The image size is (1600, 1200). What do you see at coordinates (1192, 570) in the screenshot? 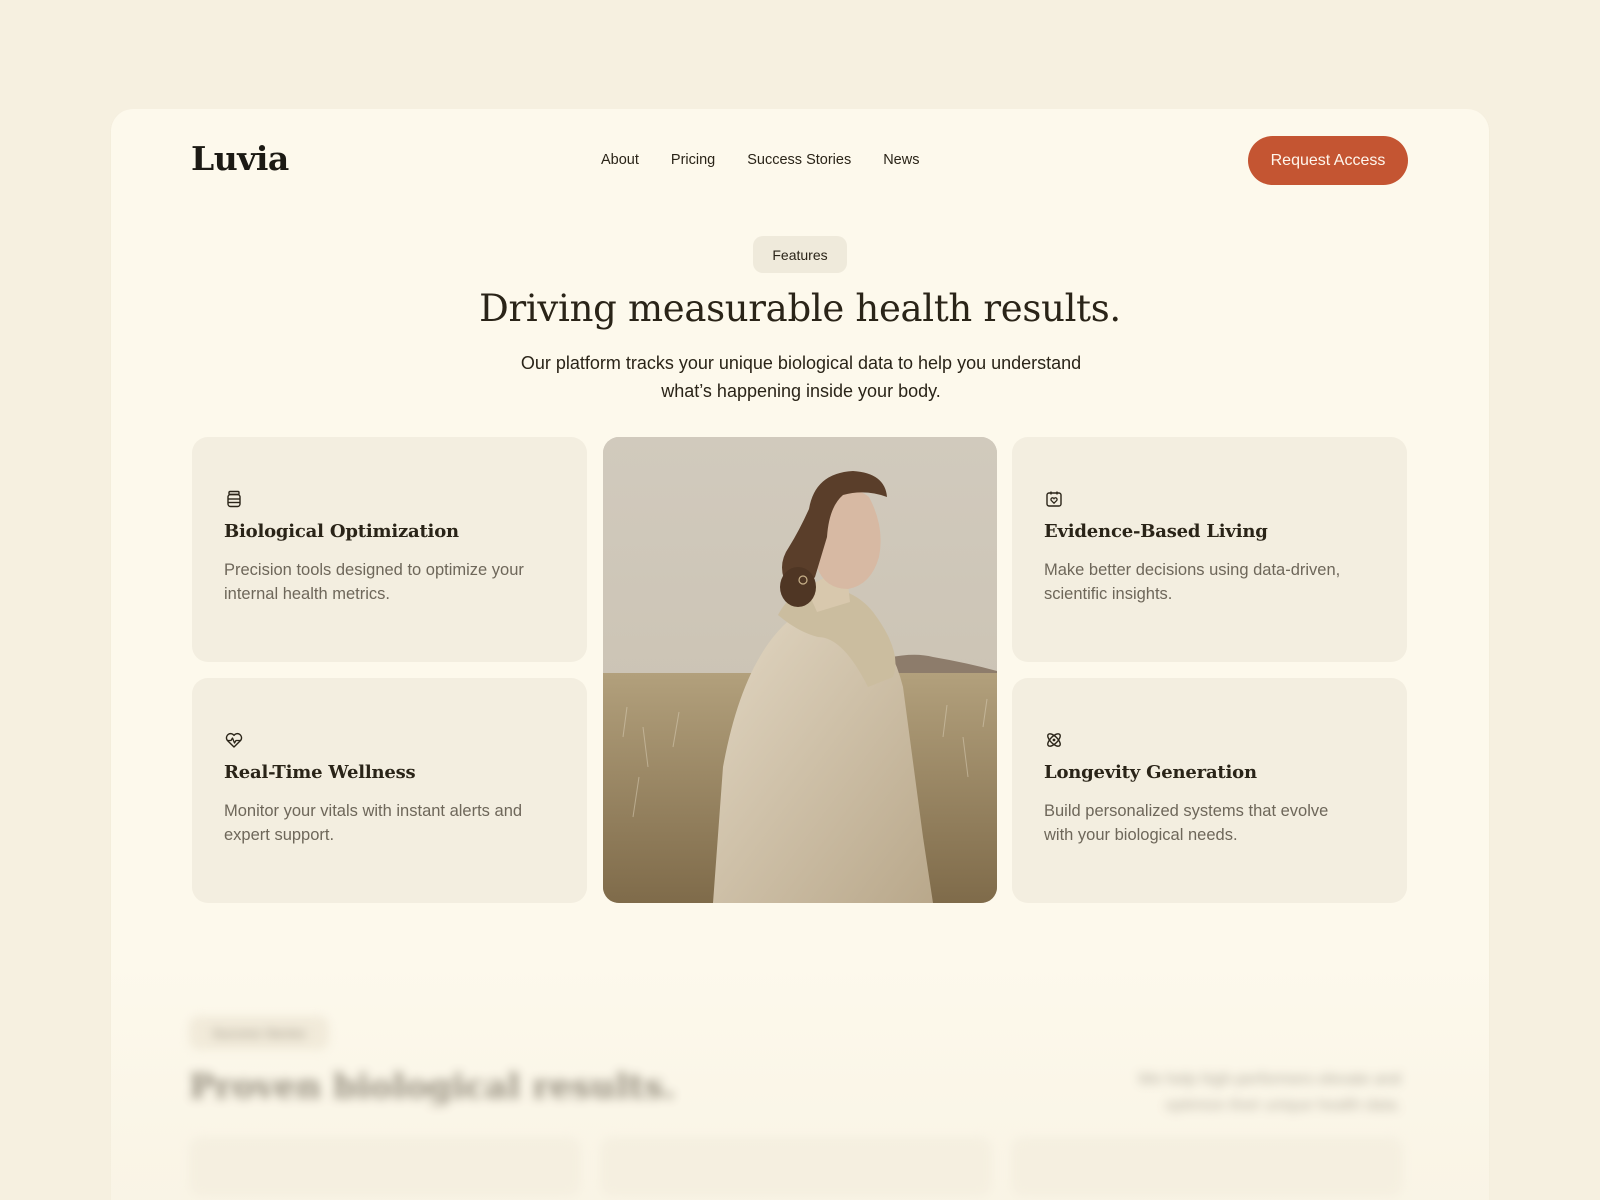
I see `feature-description-line: Make better decisions using data-driven,` at bounding box center [1192, 570].